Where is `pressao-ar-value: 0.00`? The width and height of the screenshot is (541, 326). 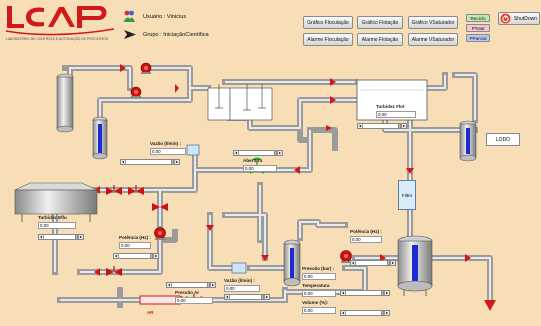 pressao-ar-value: 0.00 is located at coordinates (194, 300).